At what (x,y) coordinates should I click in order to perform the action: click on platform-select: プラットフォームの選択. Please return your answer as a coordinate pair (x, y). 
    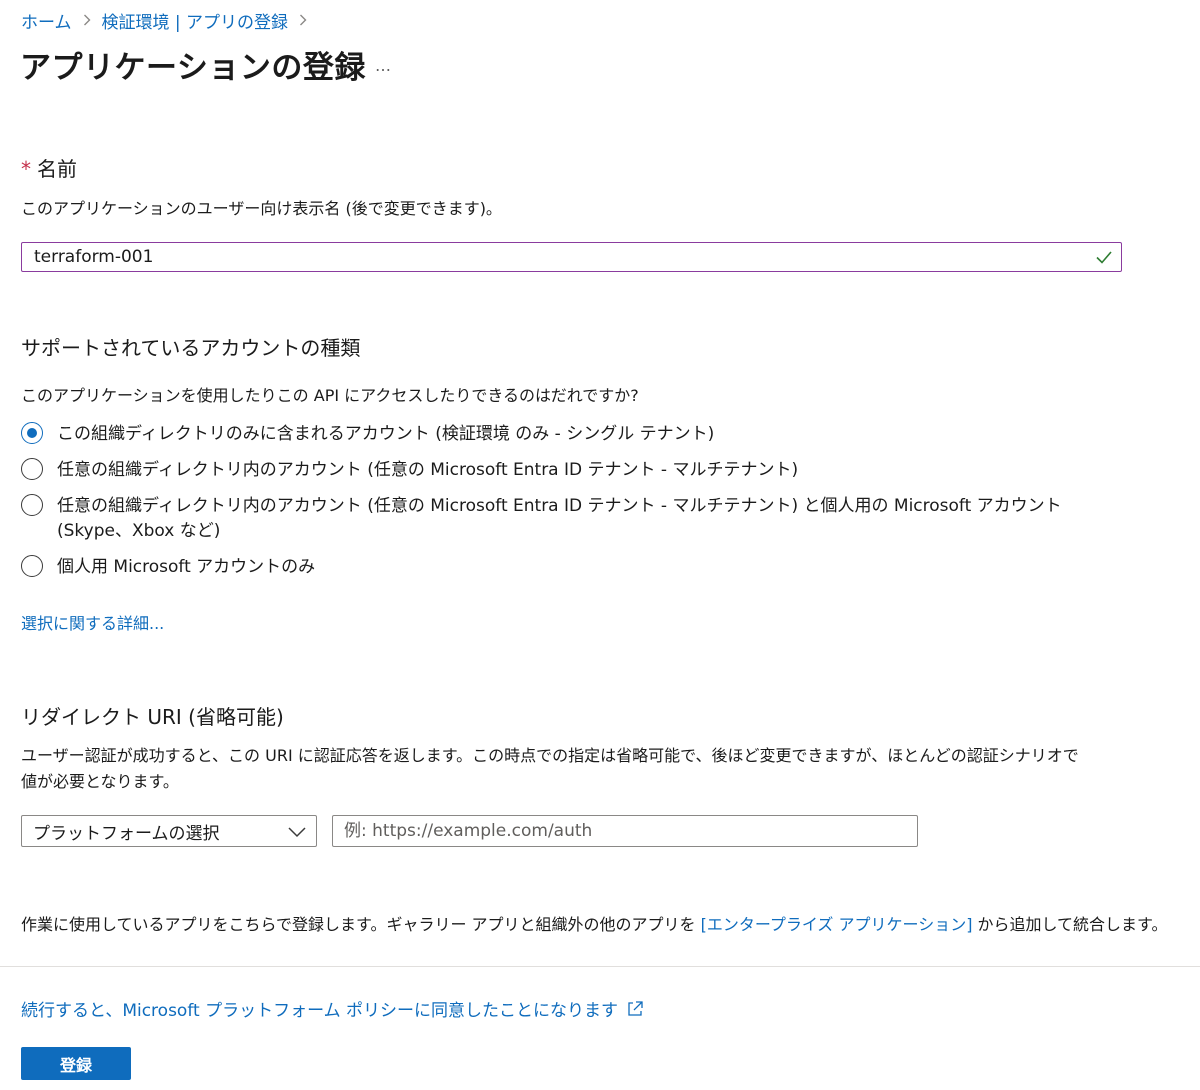
    Looking at the image, I should click on (169, 831).